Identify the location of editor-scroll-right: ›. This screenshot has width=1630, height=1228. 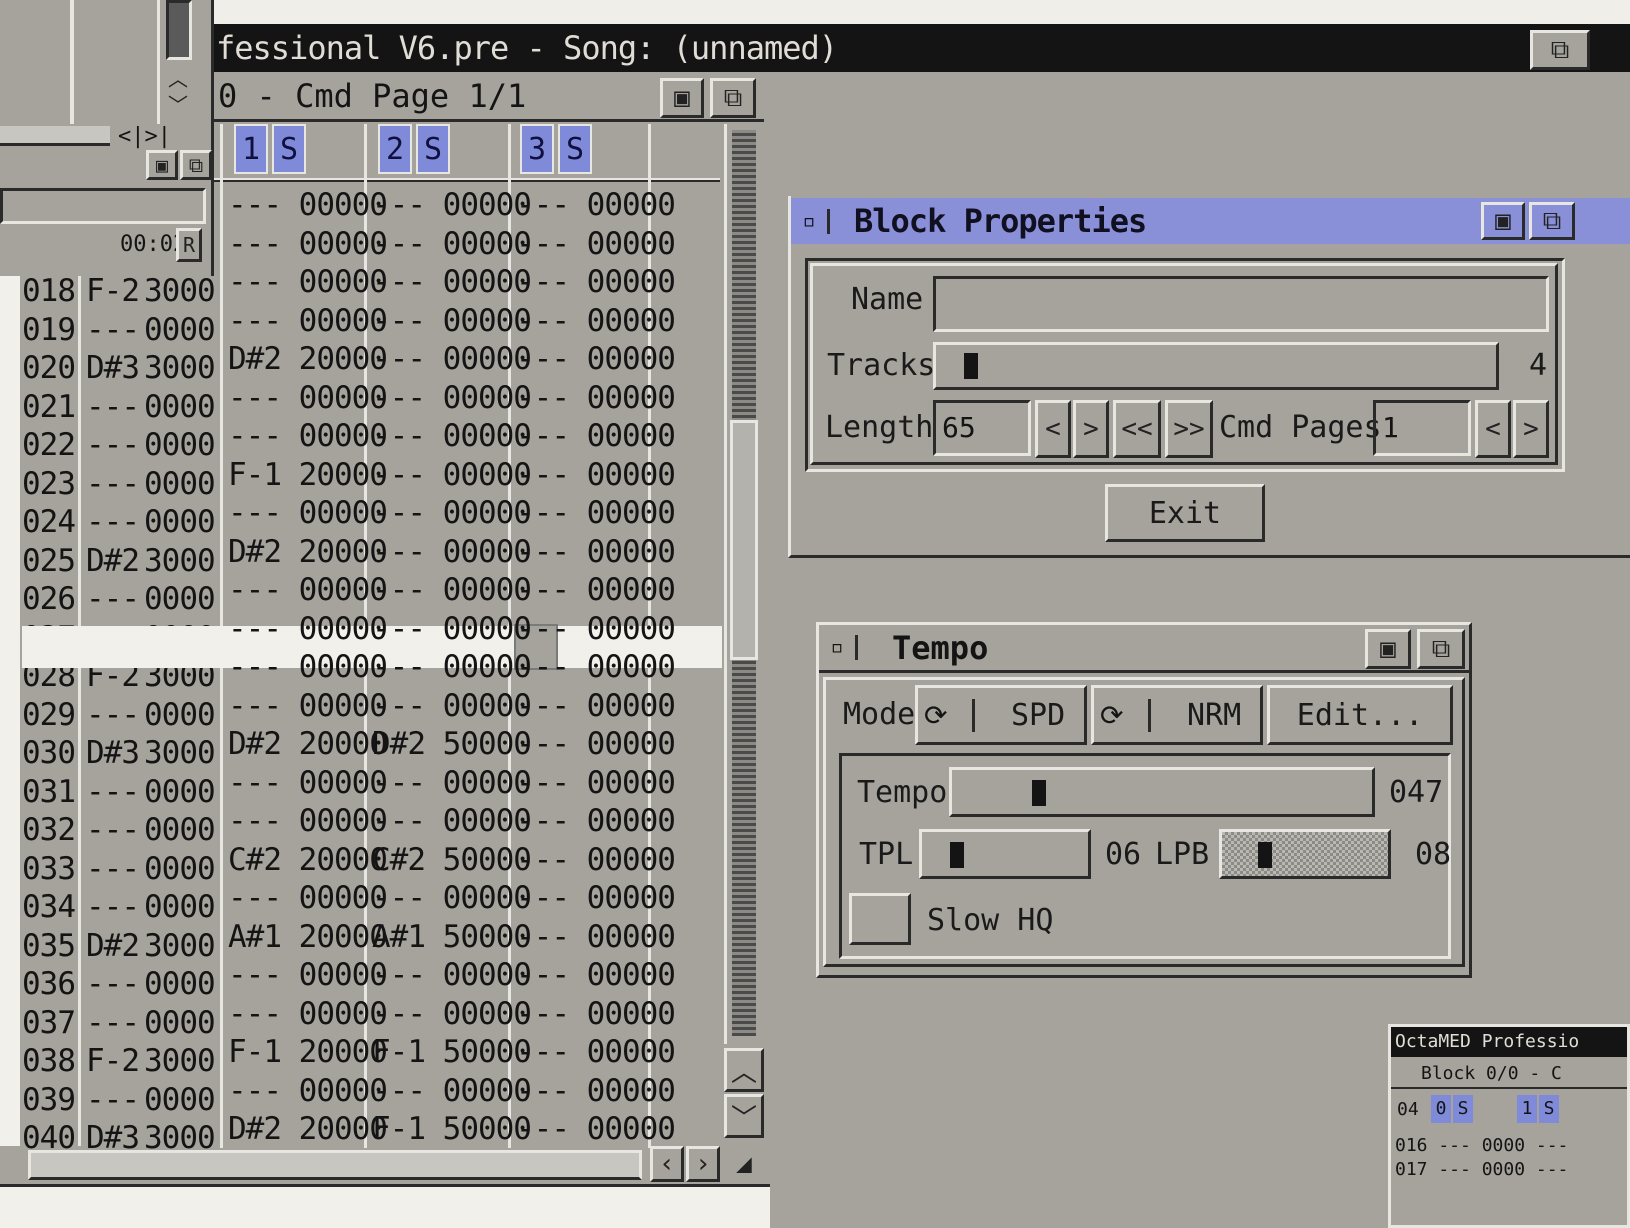
(703, 1164).